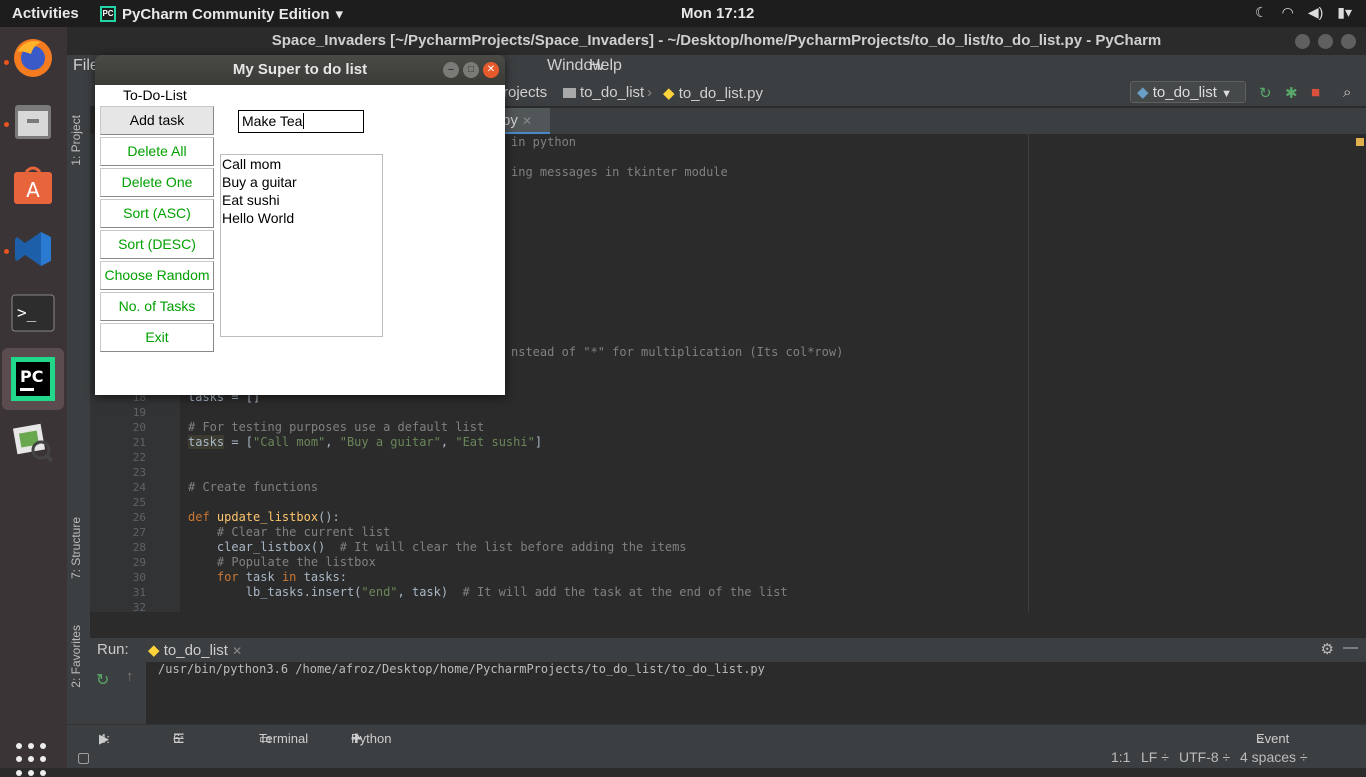  I want to click on file-encoding: UTF-8 ÷, so click(1204, 757).